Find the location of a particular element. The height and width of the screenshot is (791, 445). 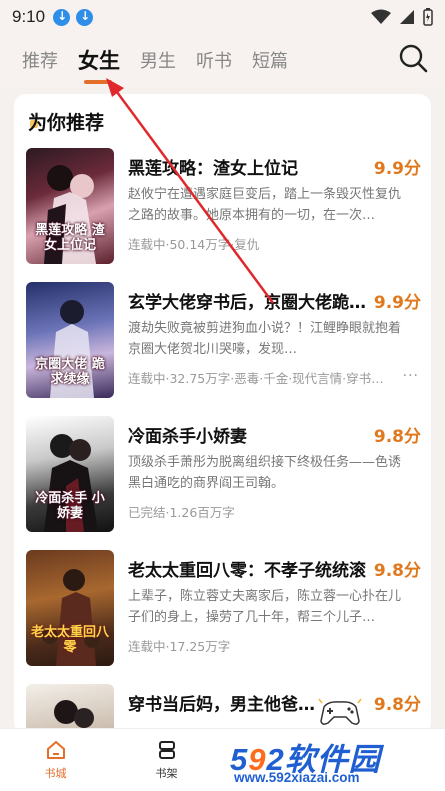

book-cover: 京圈大佬 跪求续缘 is located at coordinates (70, 340).